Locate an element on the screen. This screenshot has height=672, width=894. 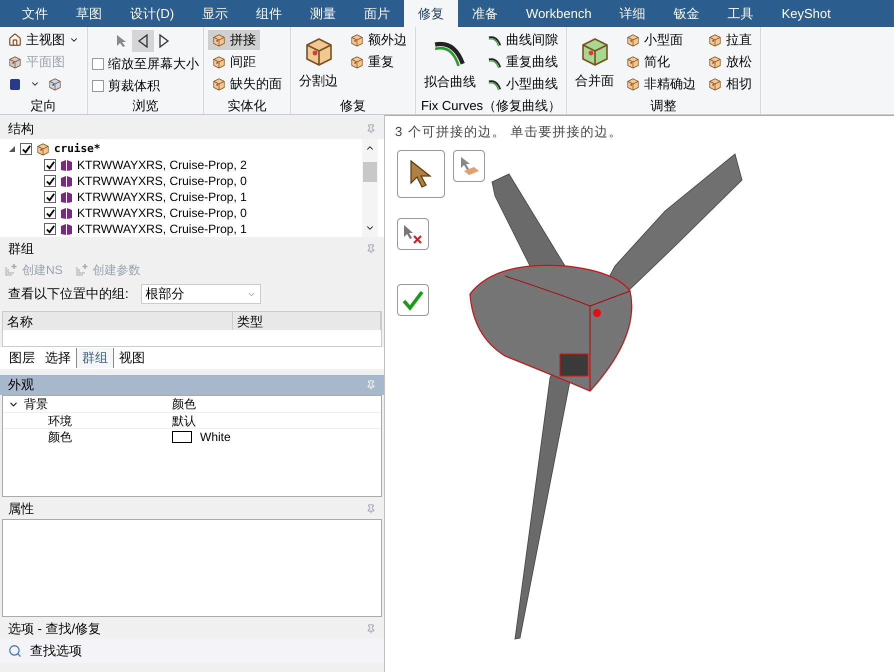
property-value: White is located at coordinates (215, 437).